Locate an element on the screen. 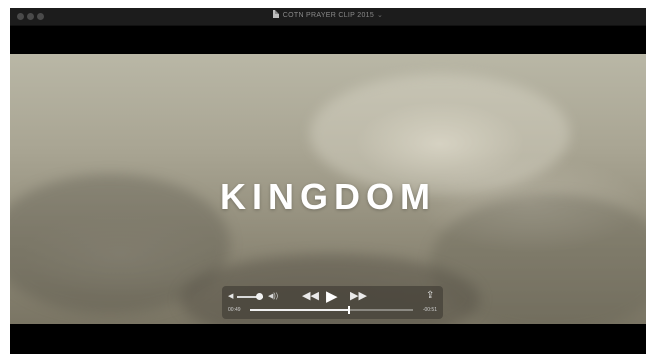 This screenshot has width=655, height=362. volume-slider-knob is located at coordinates (259, 296).